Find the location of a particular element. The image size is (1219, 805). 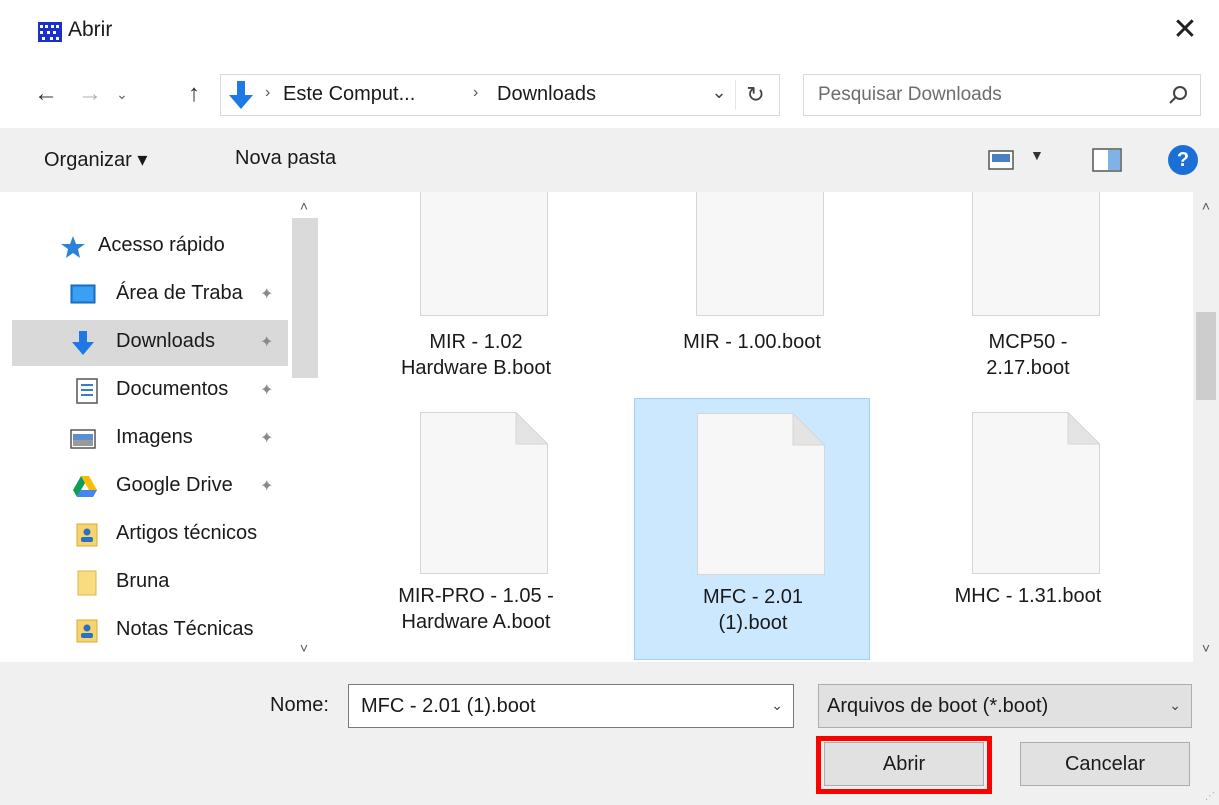

sidebar-item-acesso-rapido: Acesso rápido is located at coordinates (150, 247).